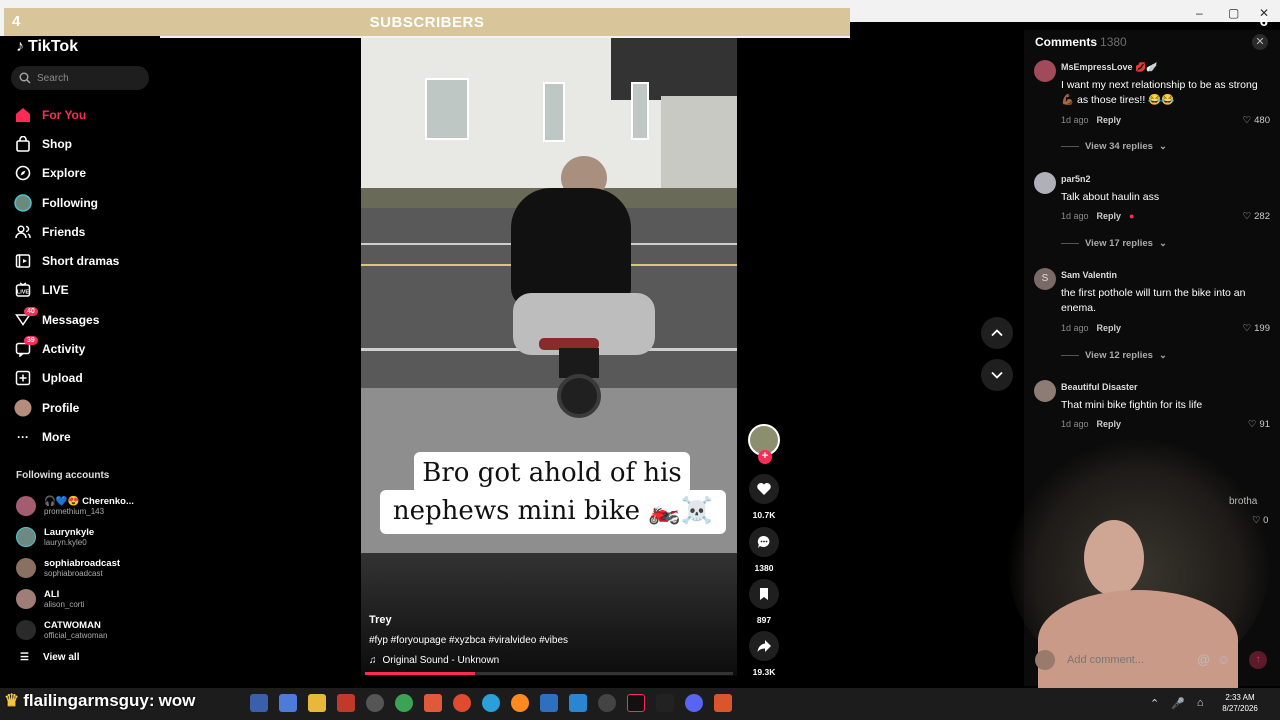  Describe the element at coordinates (87, 114) in the screenshot. I see `sidebar-item-for-you: For You` at that location.